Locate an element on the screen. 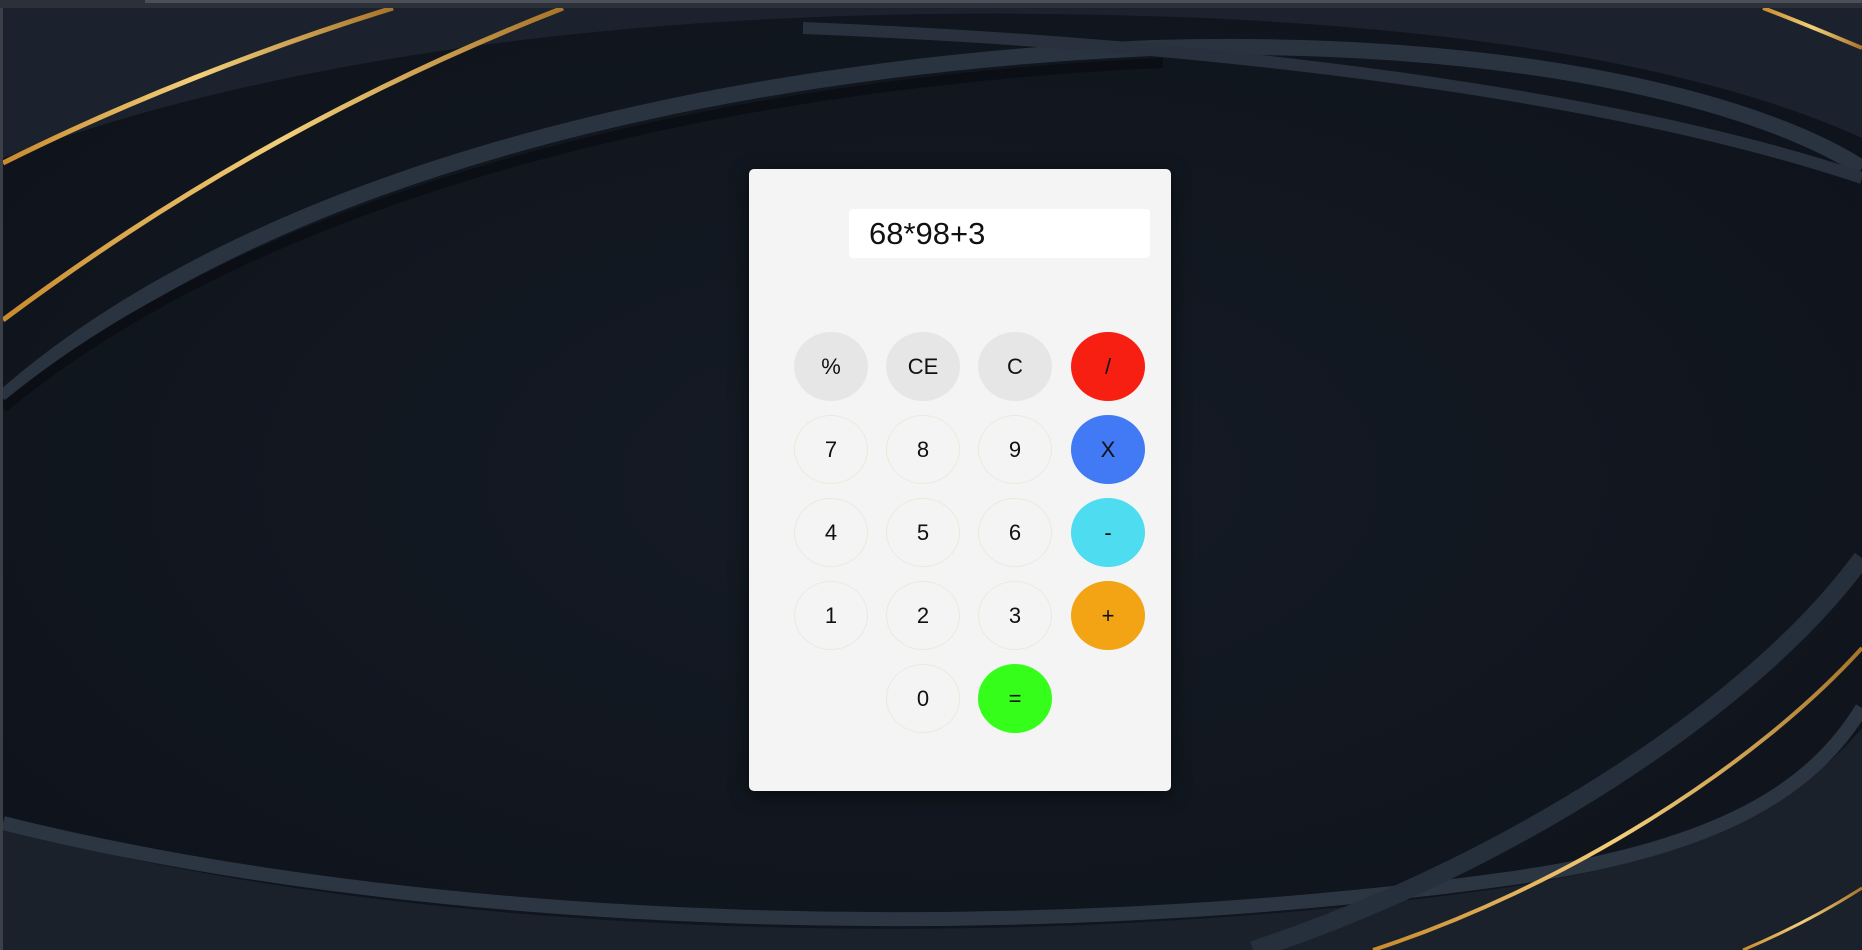  digit-0-button: 0 is located at coordinates (923, 698).